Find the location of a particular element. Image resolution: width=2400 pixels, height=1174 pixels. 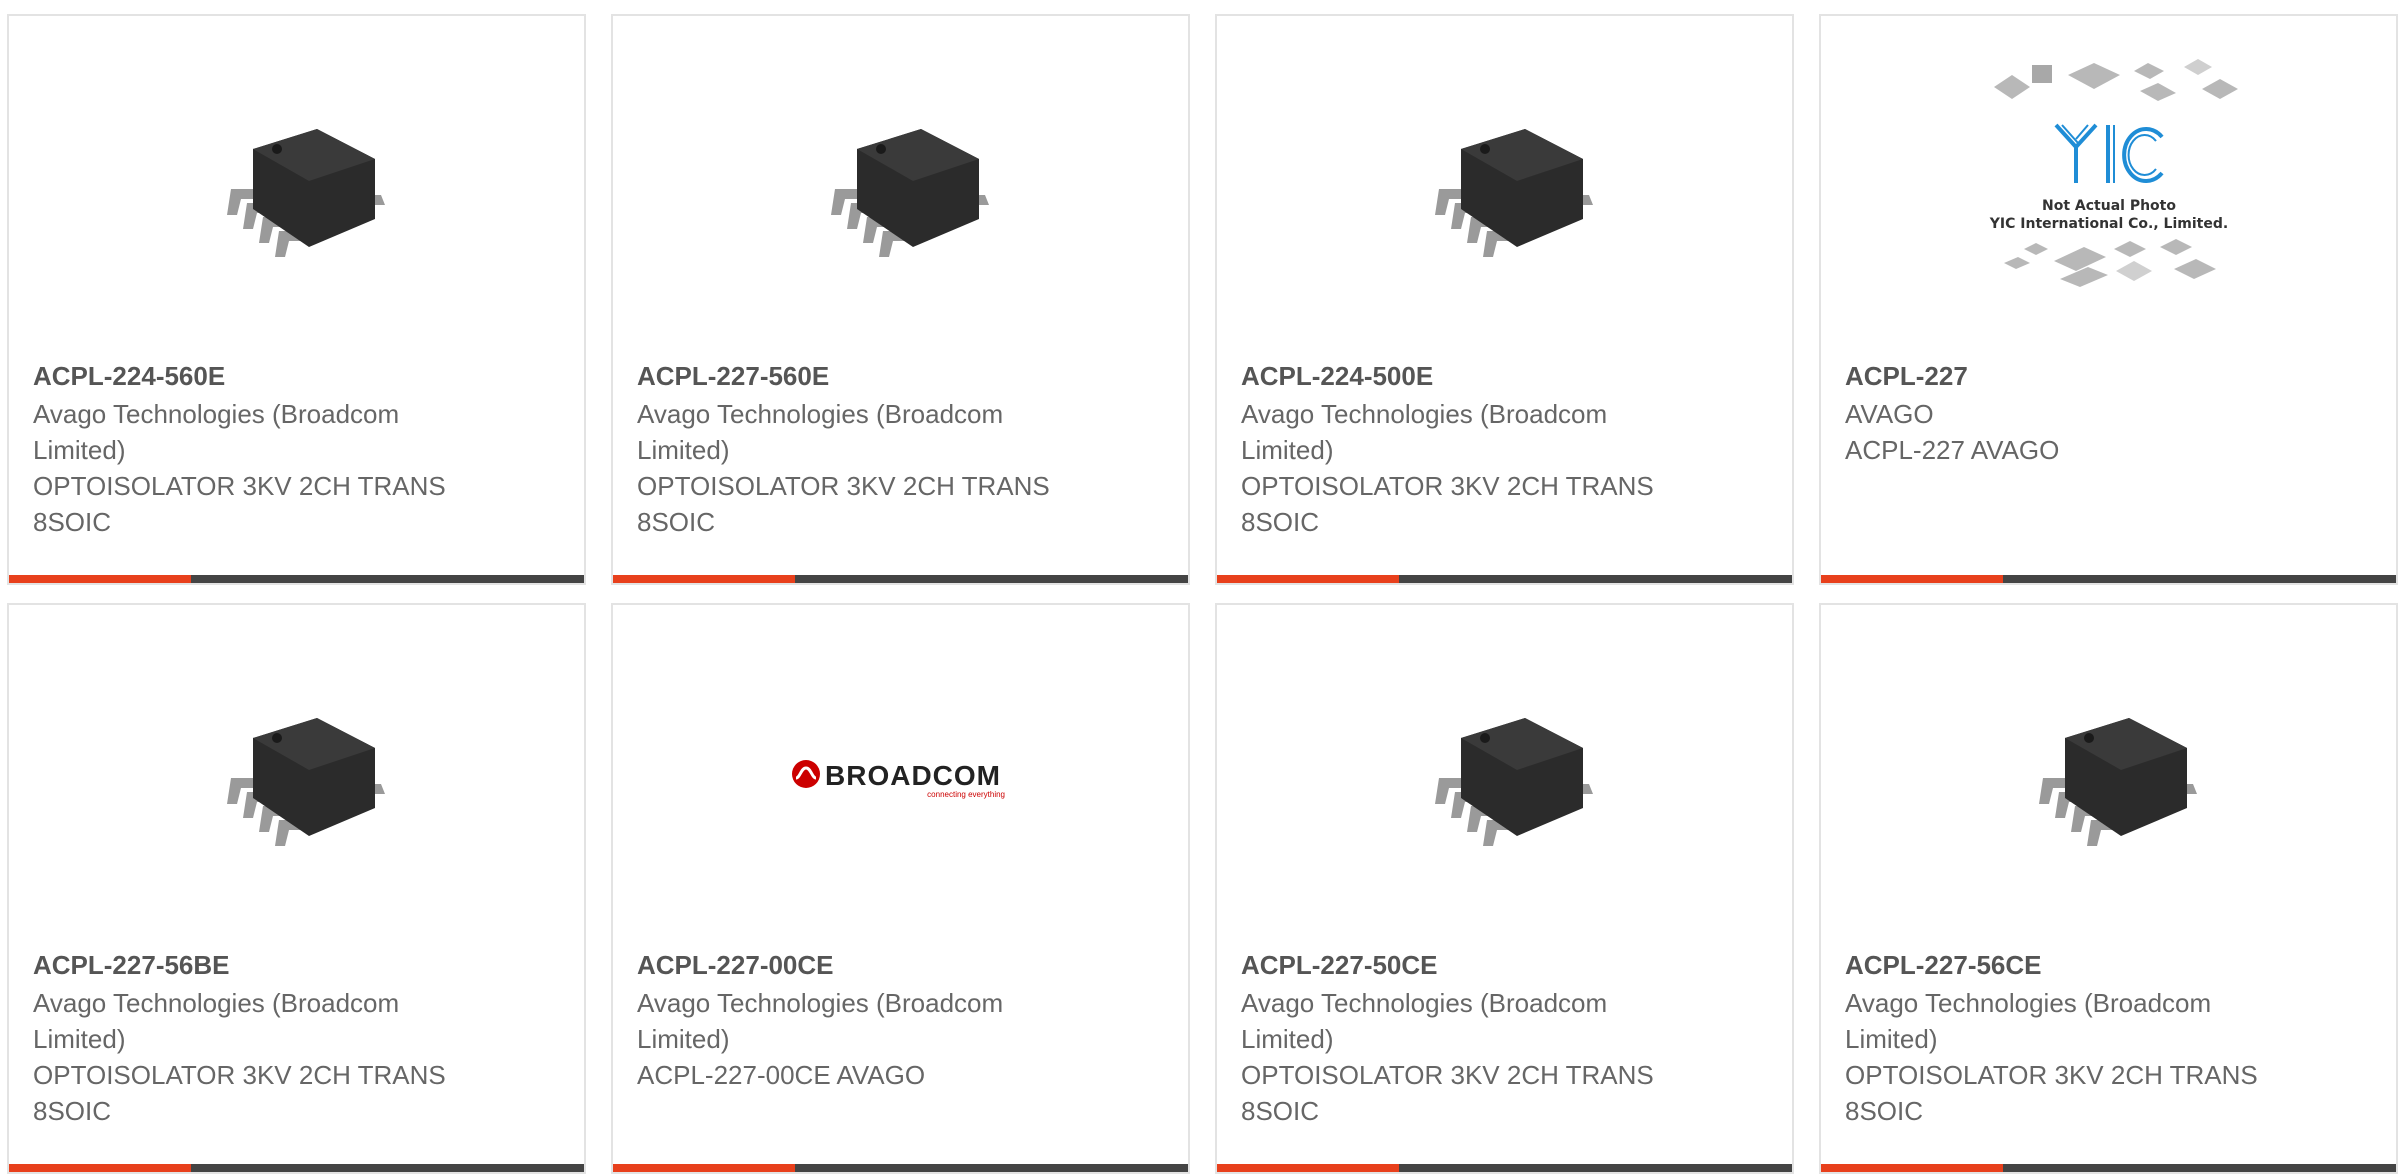

broadcom-wordmark: BROADCOM is located at coordinates (913, 775).